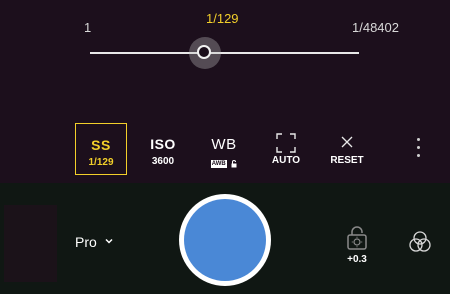 The width and height of the screenshot is (450, 294). What do you see at coordinates (357, 238) in the screenshot?
I see `exposure-lock-icon` at bounding box center [357, 238].